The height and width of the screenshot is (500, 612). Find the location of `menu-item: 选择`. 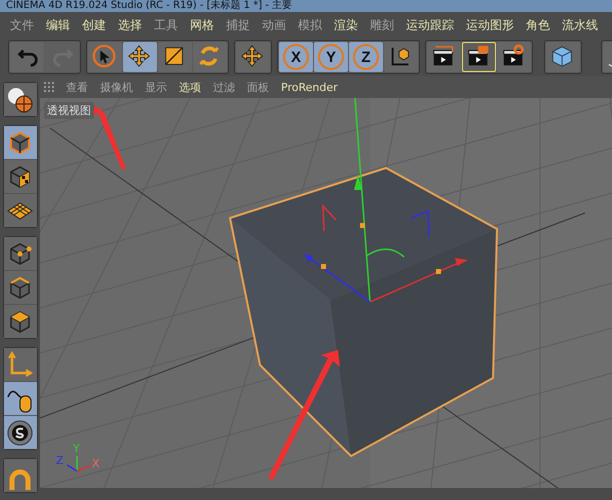

menu-item: 选择 is located at coordinates (130, 25).